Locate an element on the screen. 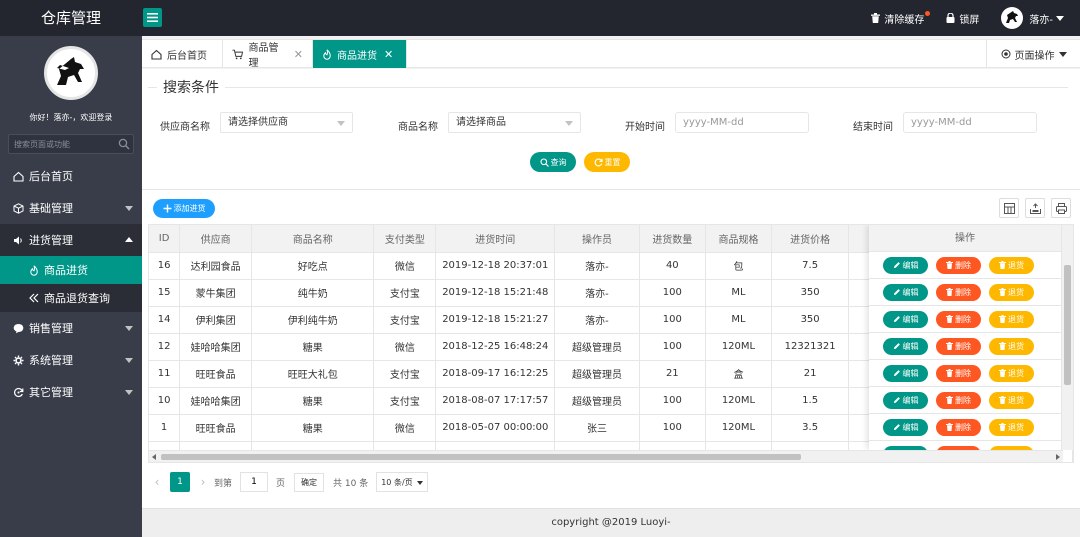 The width and height of the screenshot is (1080, 537). edit-label: 编辑 is located at coordinates (910, 373).